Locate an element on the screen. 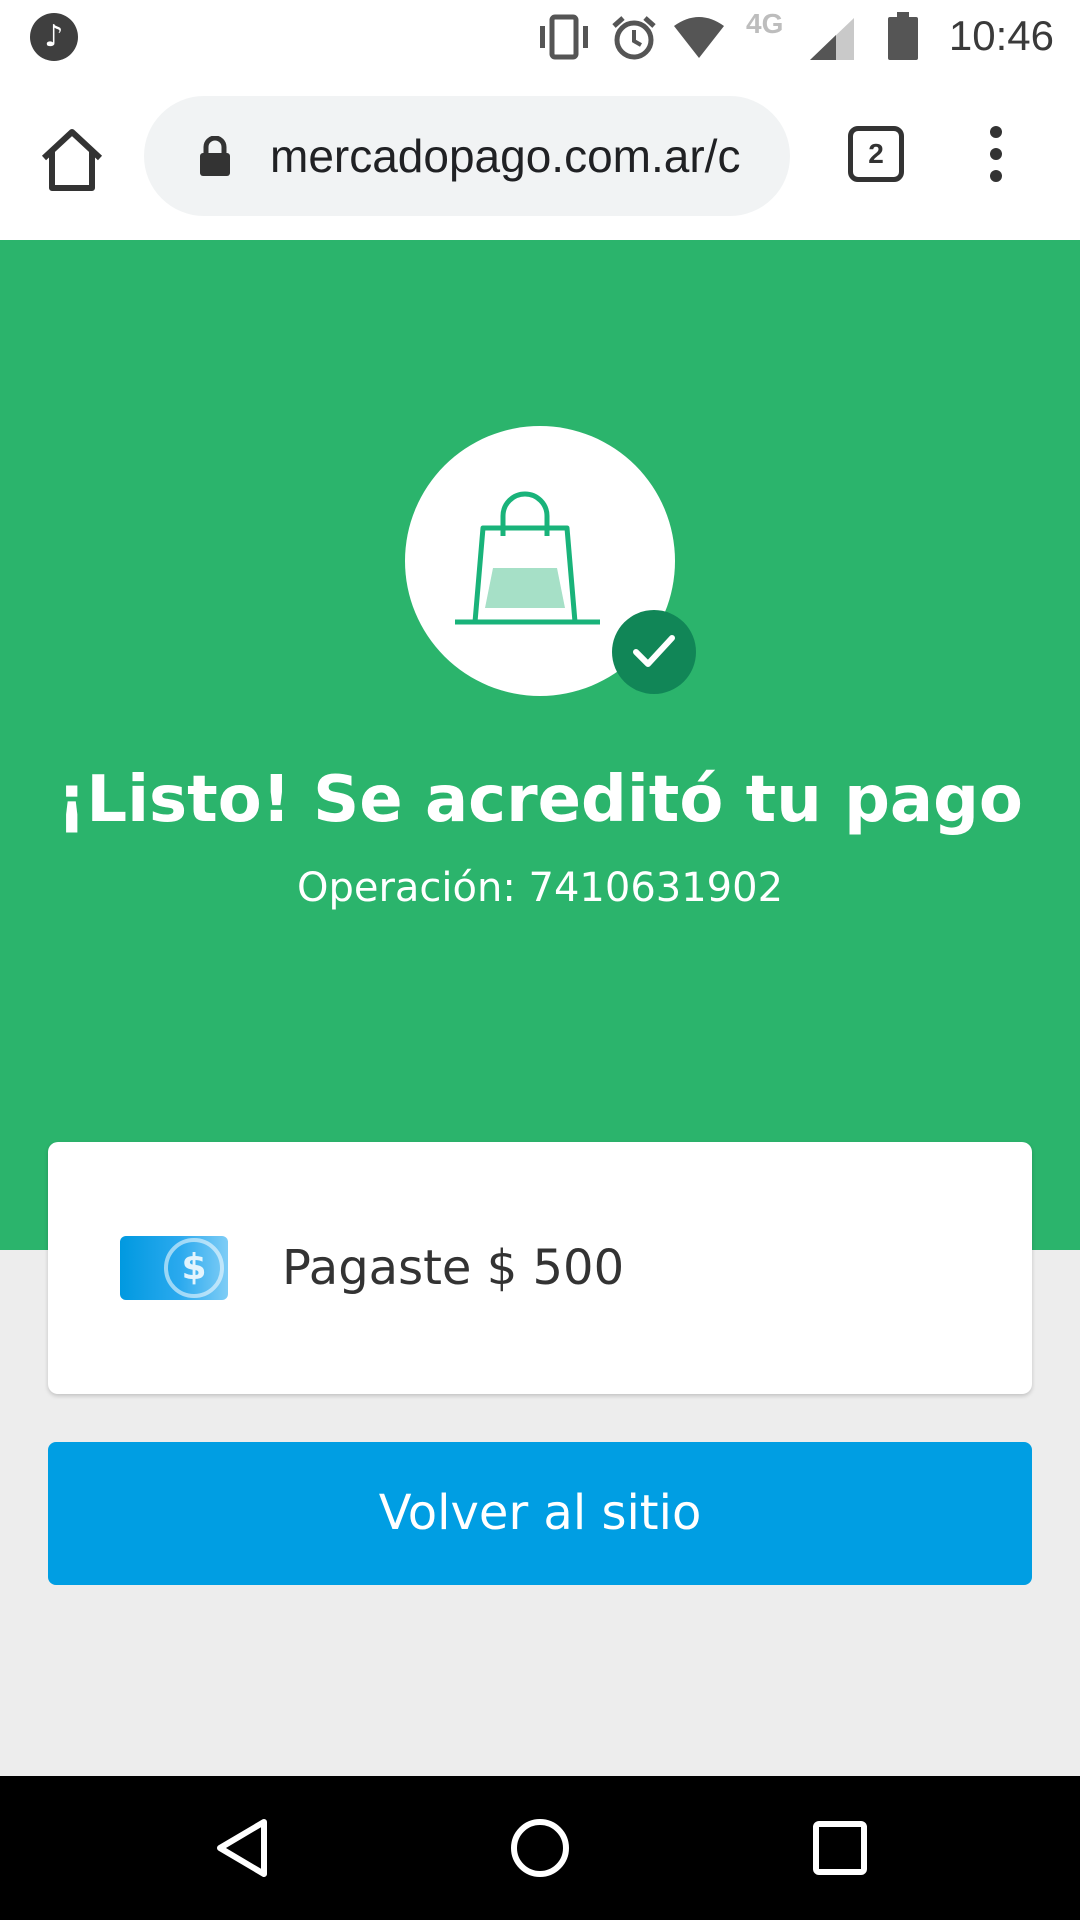  vibrate-icon is located at coordinates (564, 37).